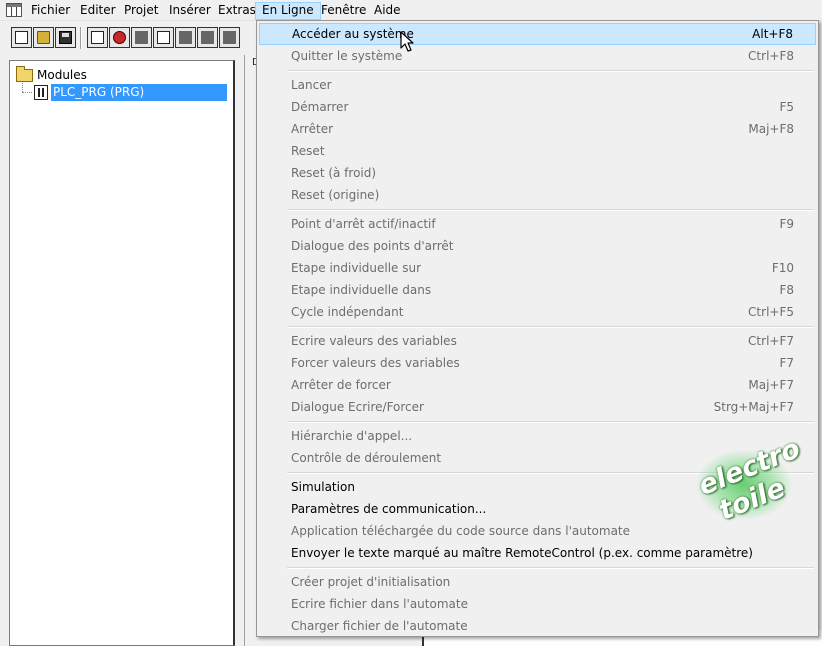 This screenshot has width=822, height=646. What do you see at coordinates (50, 11) in the screenshot?
I see `menu-fichier: Fichier` at bounding box center [50, 11].